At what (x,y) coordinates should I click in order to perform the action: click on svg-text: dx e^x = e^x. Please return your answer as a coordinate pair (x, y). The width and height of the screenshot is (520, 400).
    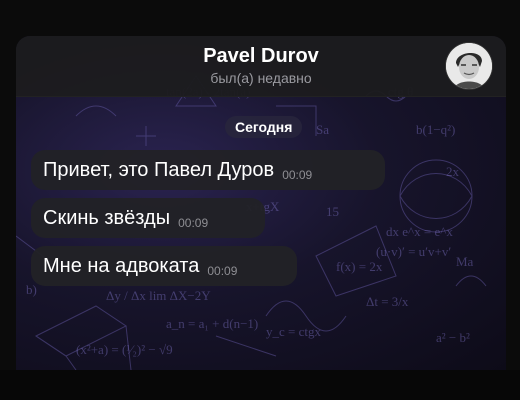
    Looking at the image, I should click on (419, 231).